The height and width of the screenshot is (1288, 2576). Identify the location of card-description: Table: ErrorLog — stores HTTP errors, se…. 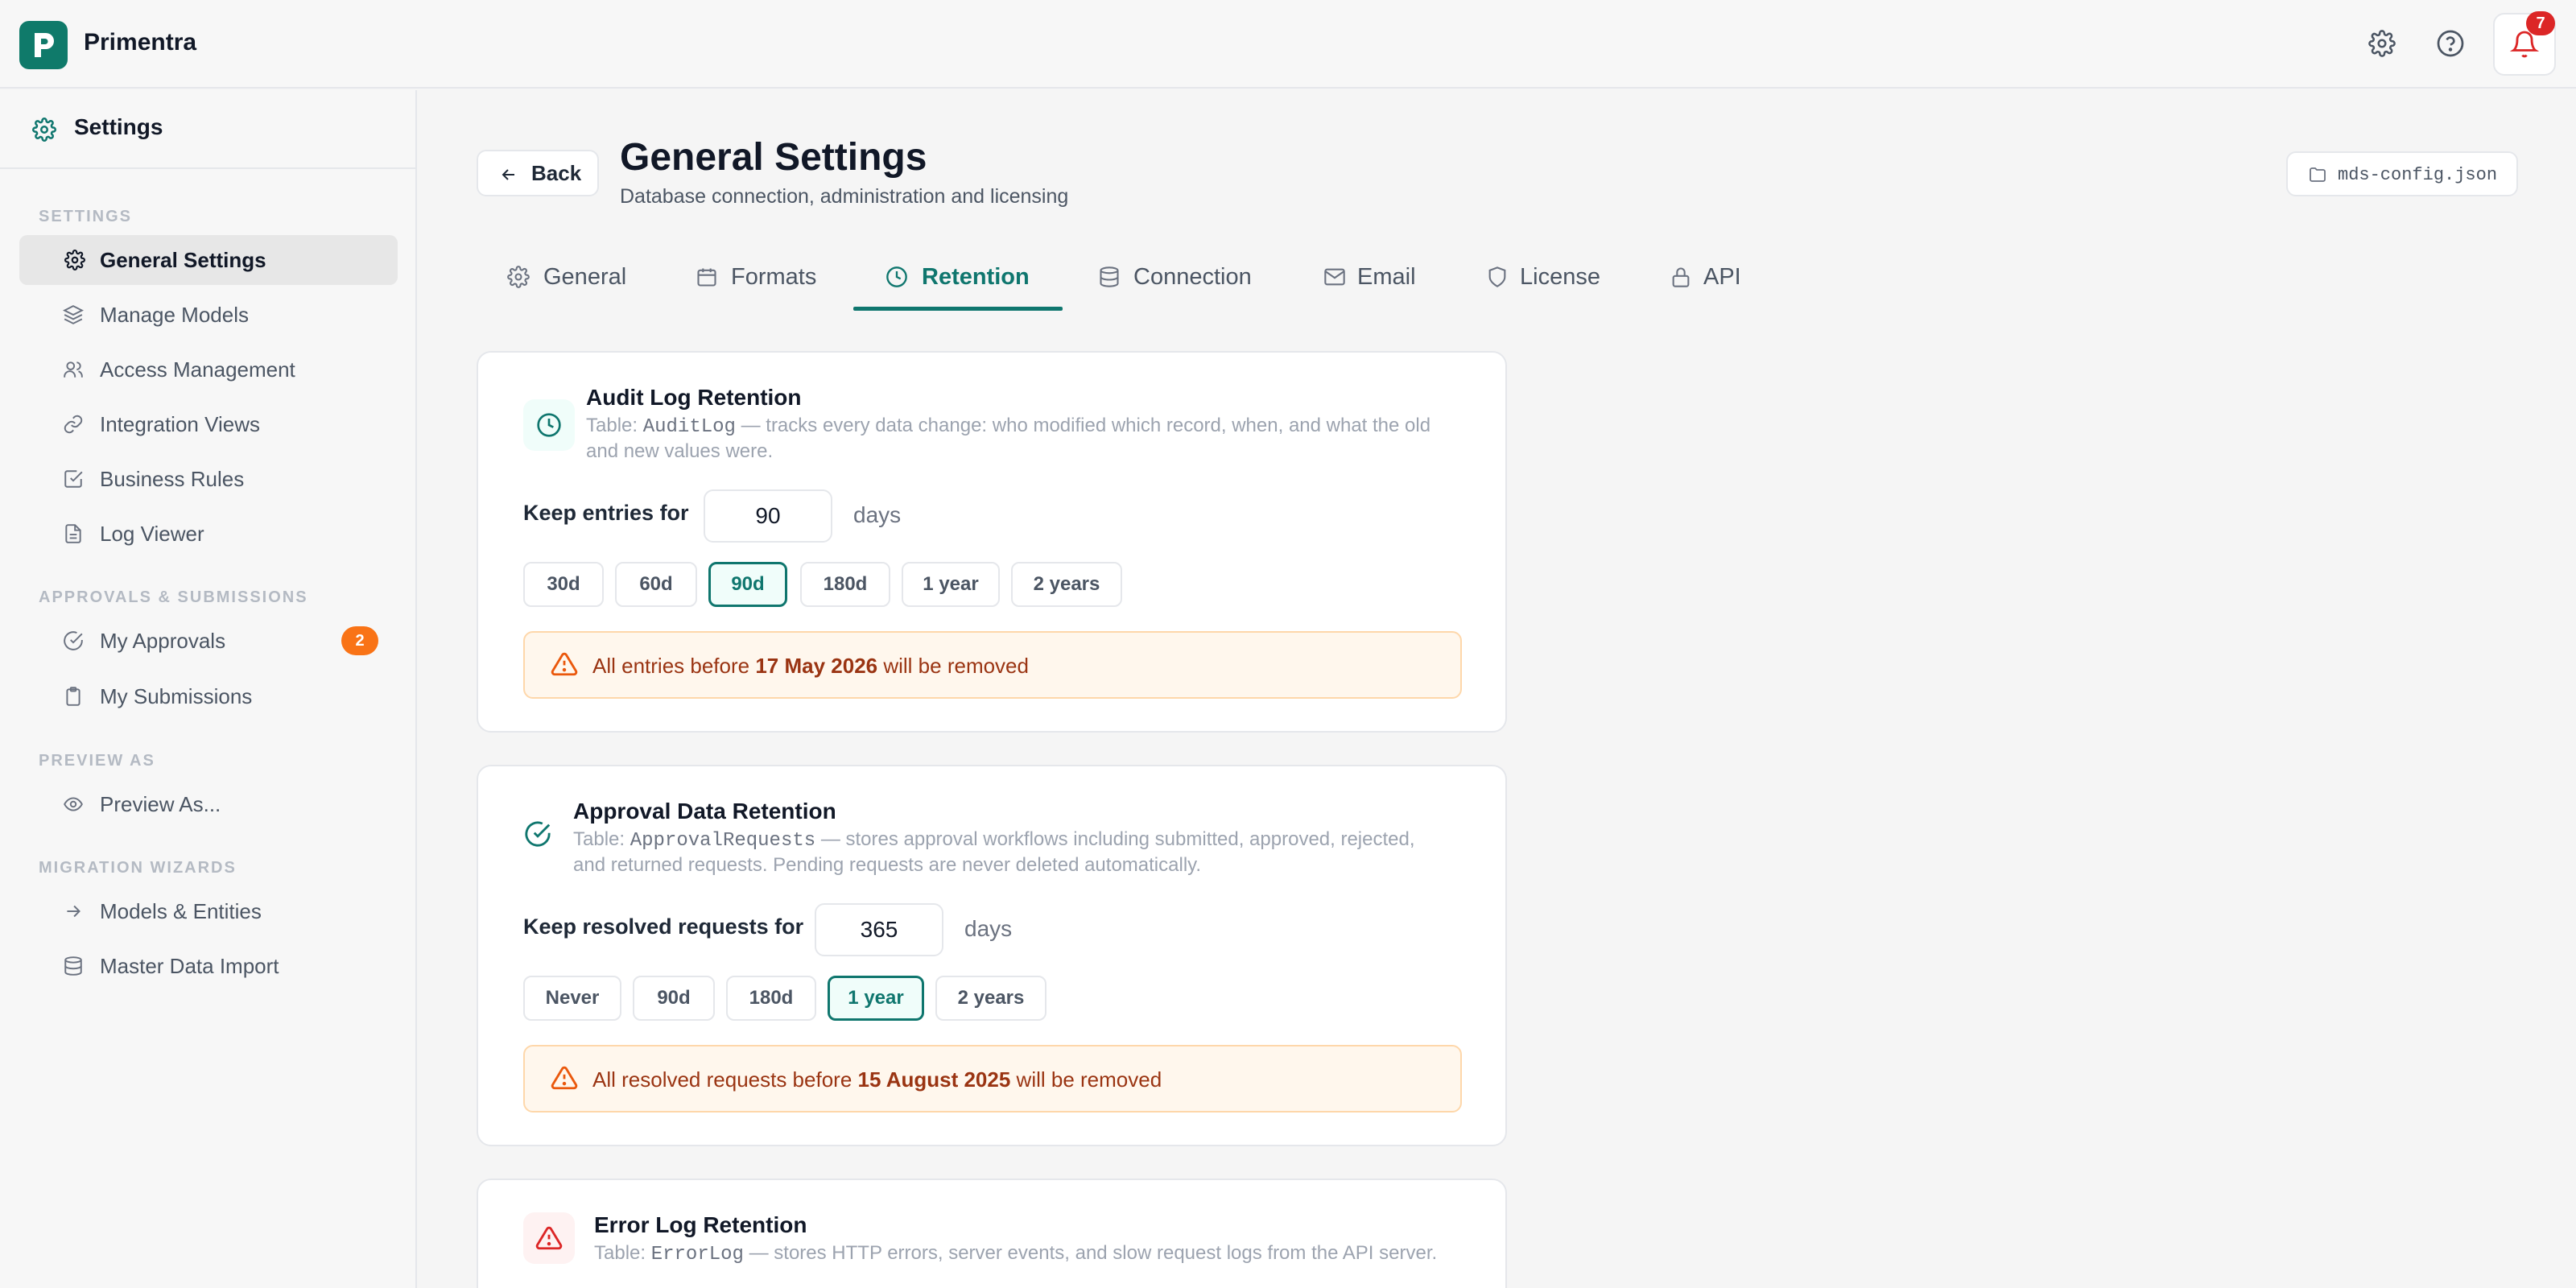
(1016, 1253).